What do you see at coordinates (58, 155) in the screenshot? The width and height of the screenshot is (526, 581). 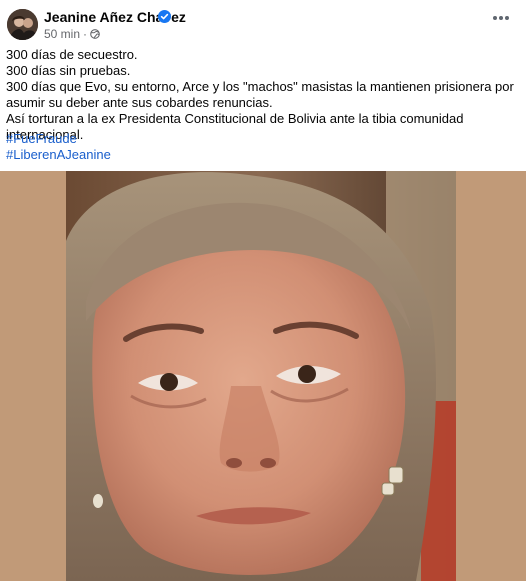 I see `hashtag-link: #LiberenAJeanine` at bounding box center [58, 155].